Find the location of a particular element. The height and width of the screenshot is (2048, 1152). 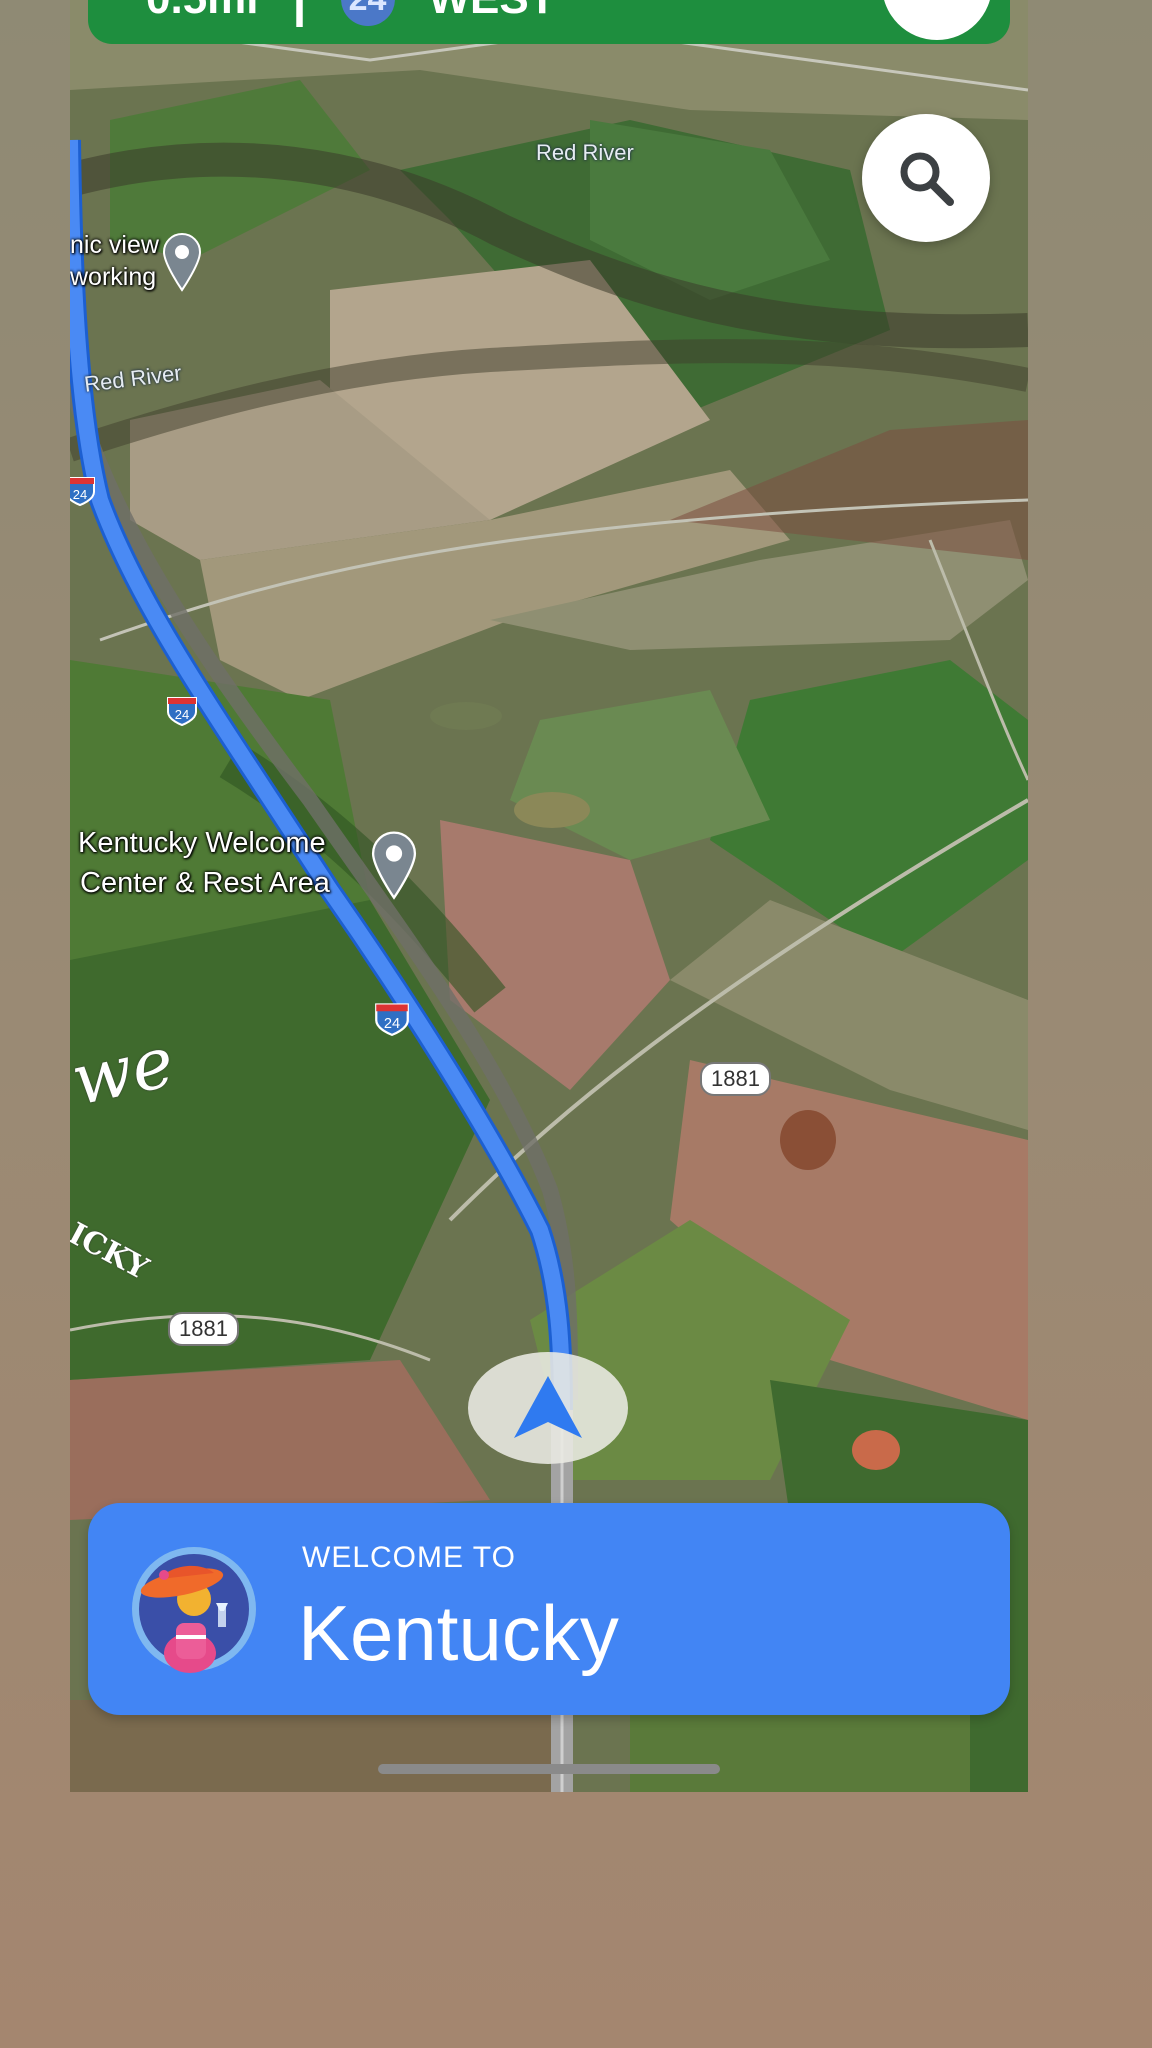

poi-scenic-label-line1: nic view is located at coordinates (114, 245).